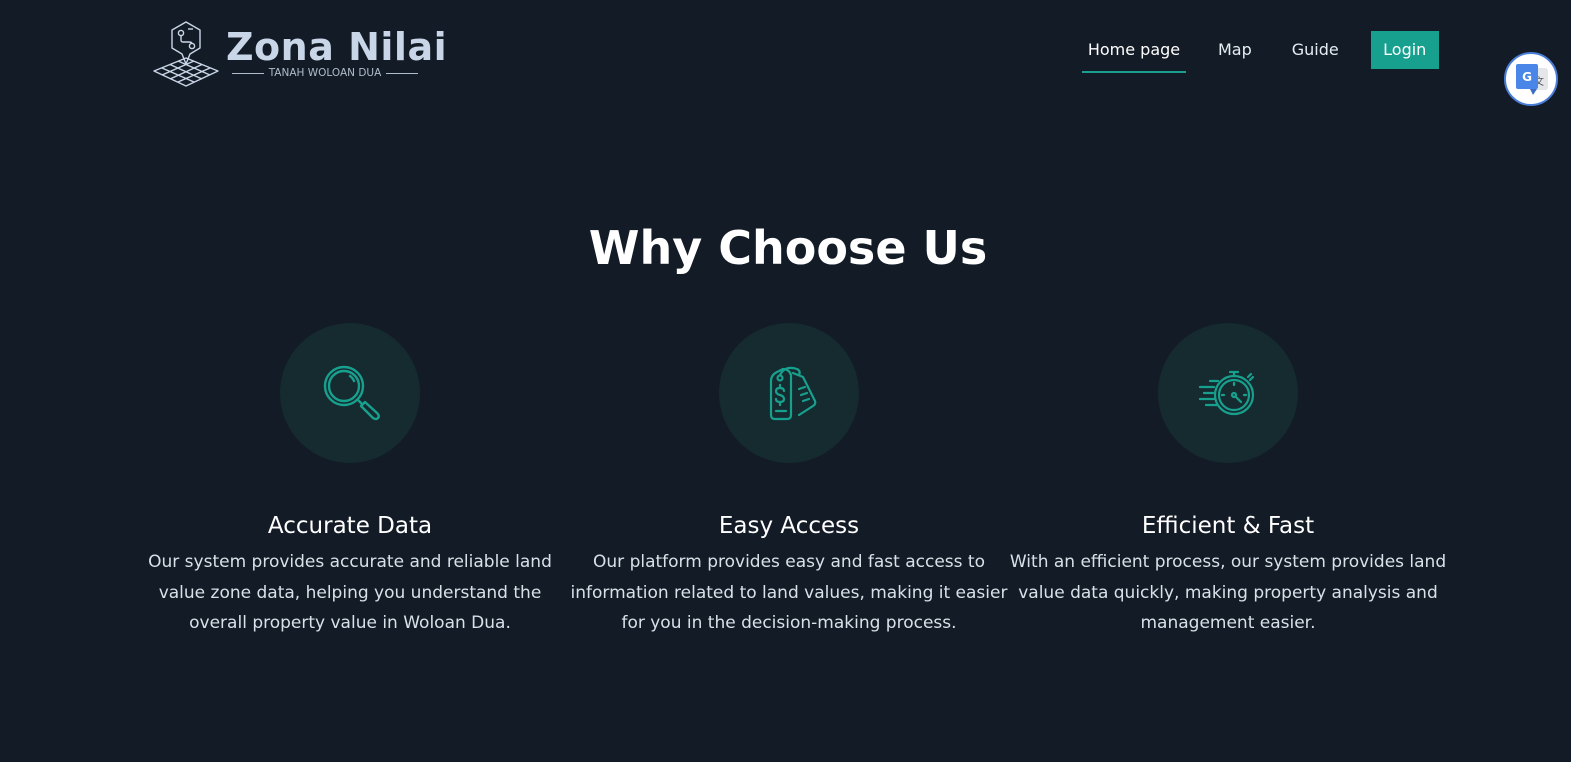  I want to click on feature-title: Easy Access, so click(789, 526).